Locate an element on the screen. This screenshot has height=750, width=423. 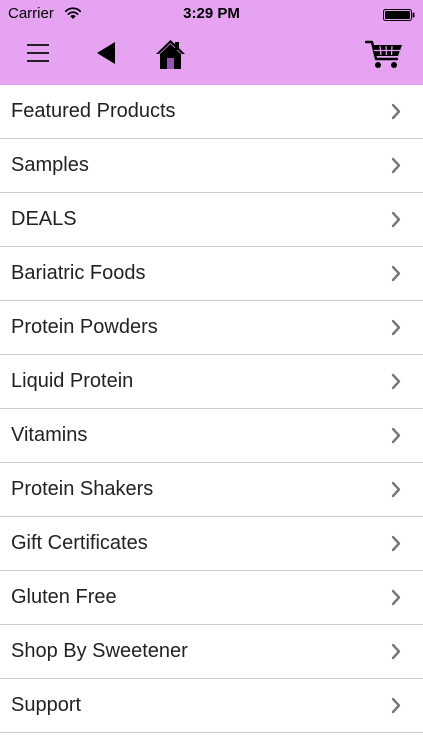
list-item-label: Samples is located at coordinates (50, 165).